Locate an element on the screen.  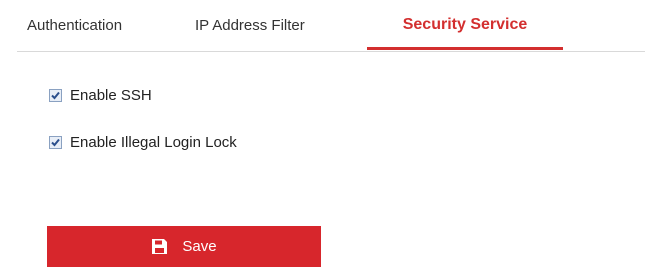
floppy-disk-icon is located at coordinates (159, 246).